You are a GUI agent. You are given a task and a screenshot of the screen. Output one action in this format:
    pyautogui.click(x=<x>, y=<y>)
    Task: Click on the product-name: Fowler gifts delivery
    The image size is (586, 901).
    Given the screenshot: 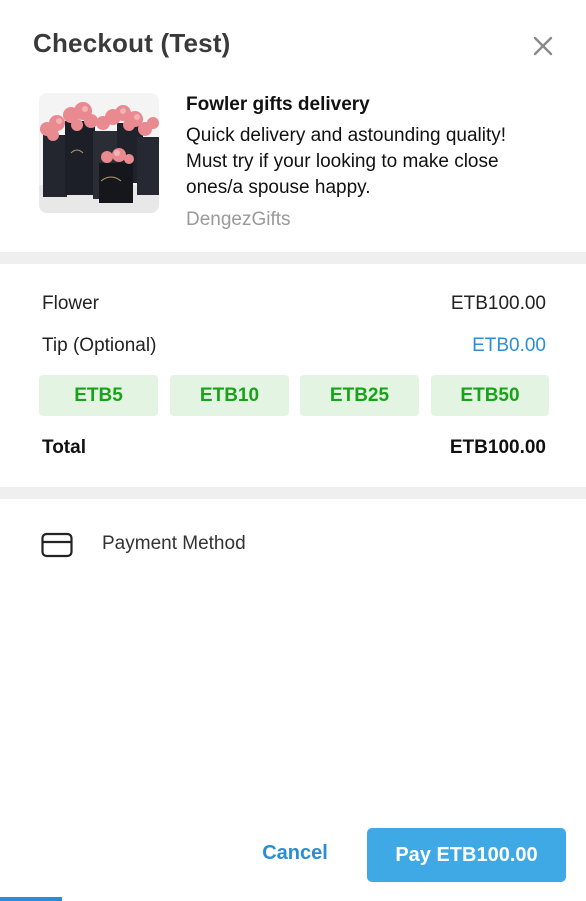 What is the action you would take?
    pyautogui.click(x=278, y=104)
    